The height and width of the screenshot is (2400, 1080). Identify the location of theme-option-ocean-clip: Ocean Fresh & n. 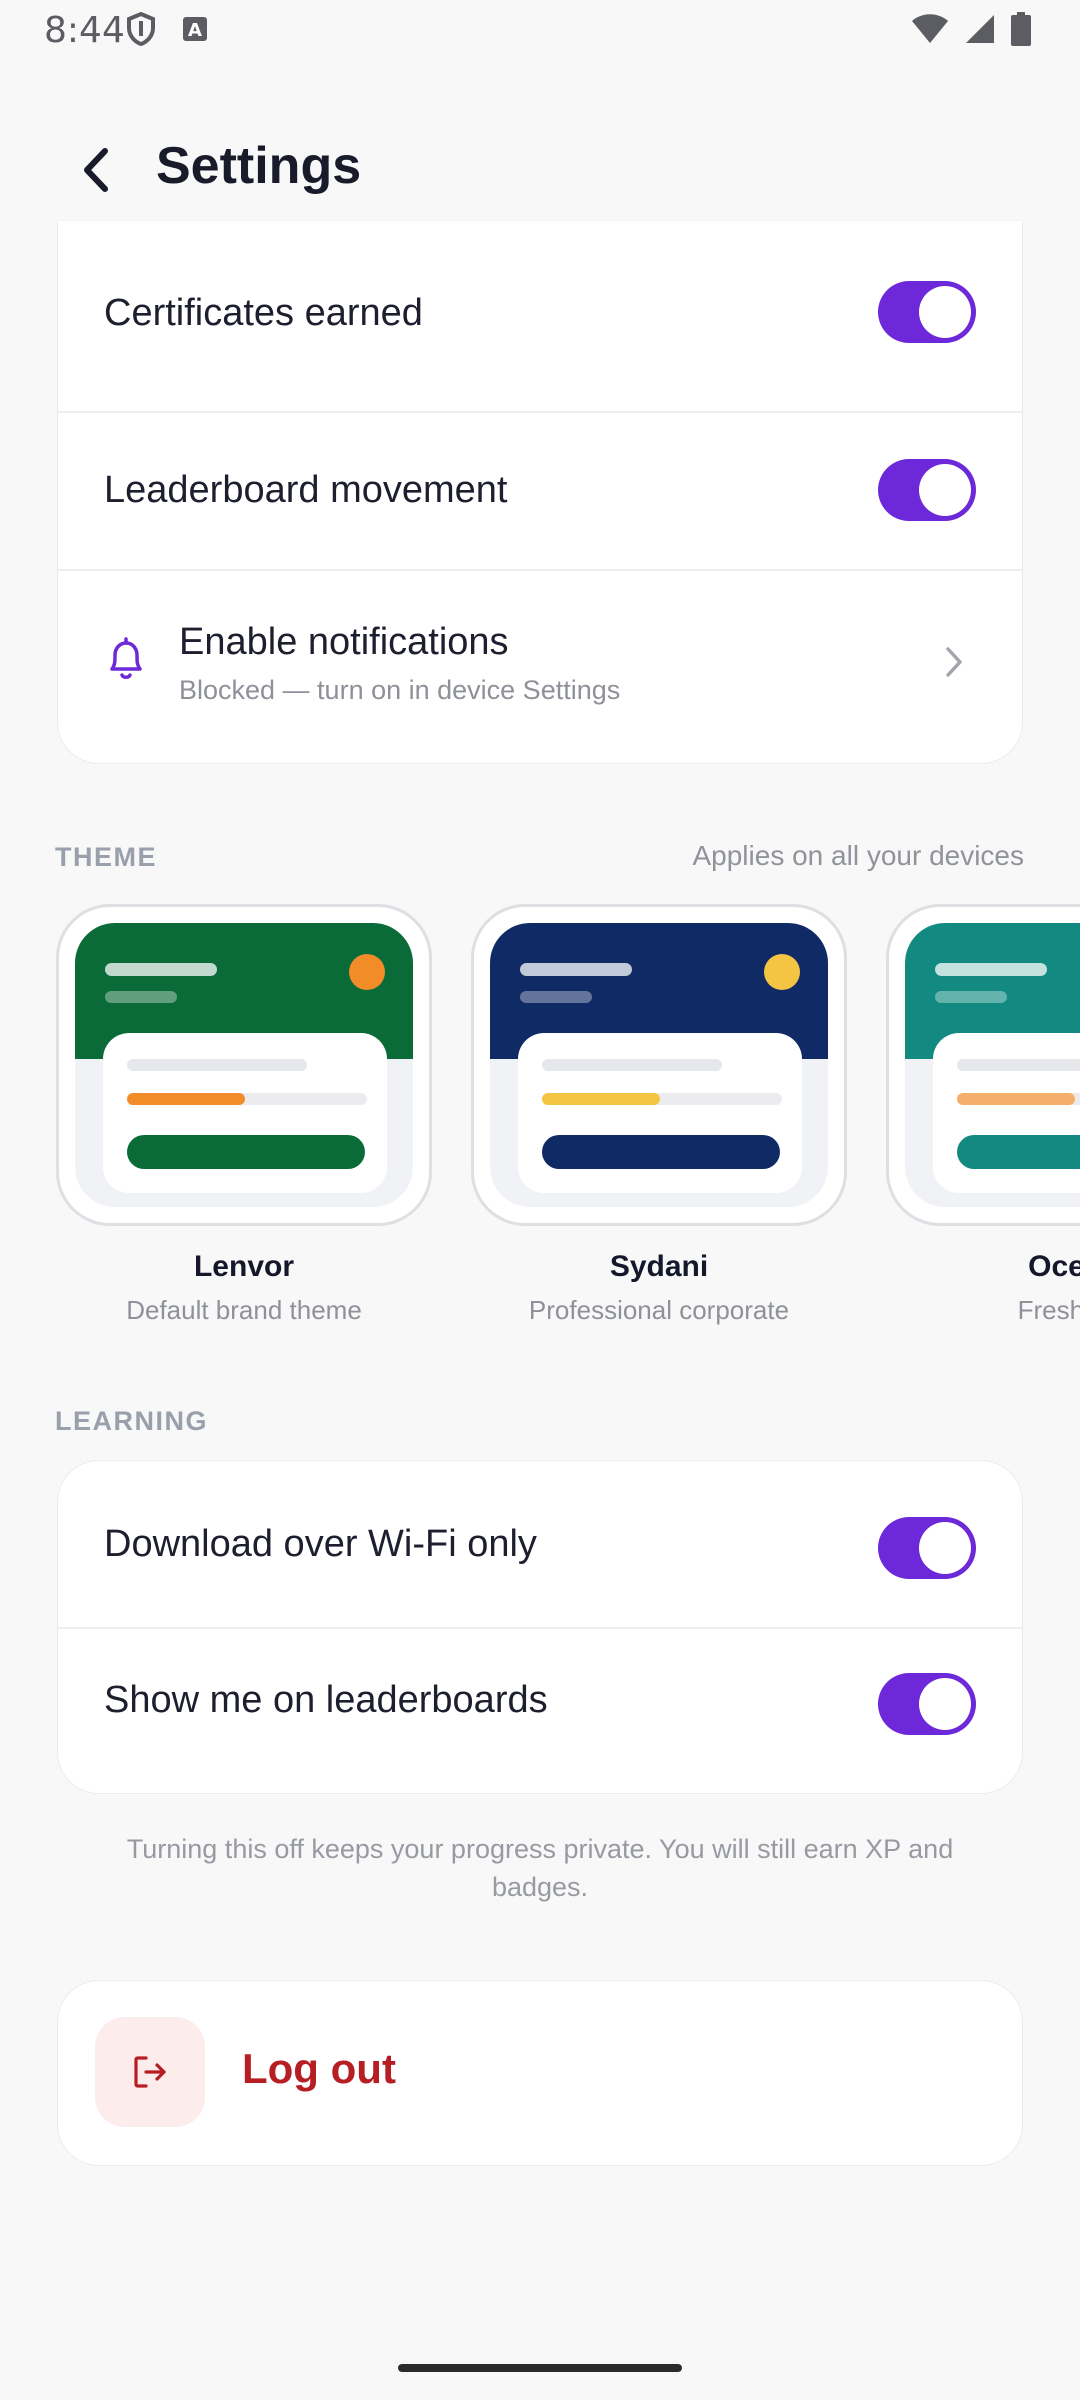
(983, 1110).